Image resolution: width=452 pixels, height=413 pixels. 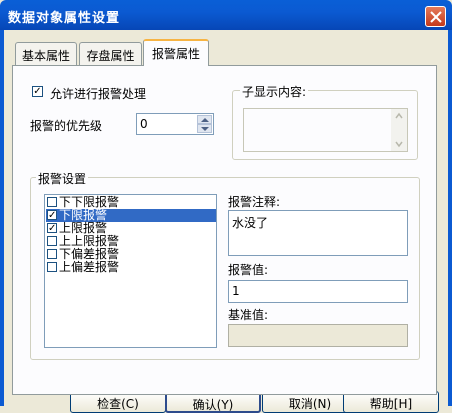 What do you see at coordinates (98, 94) in the screenshot?
I see `enable-alarm-label: 允许进行报警处理` at bounding box center [98, 94].